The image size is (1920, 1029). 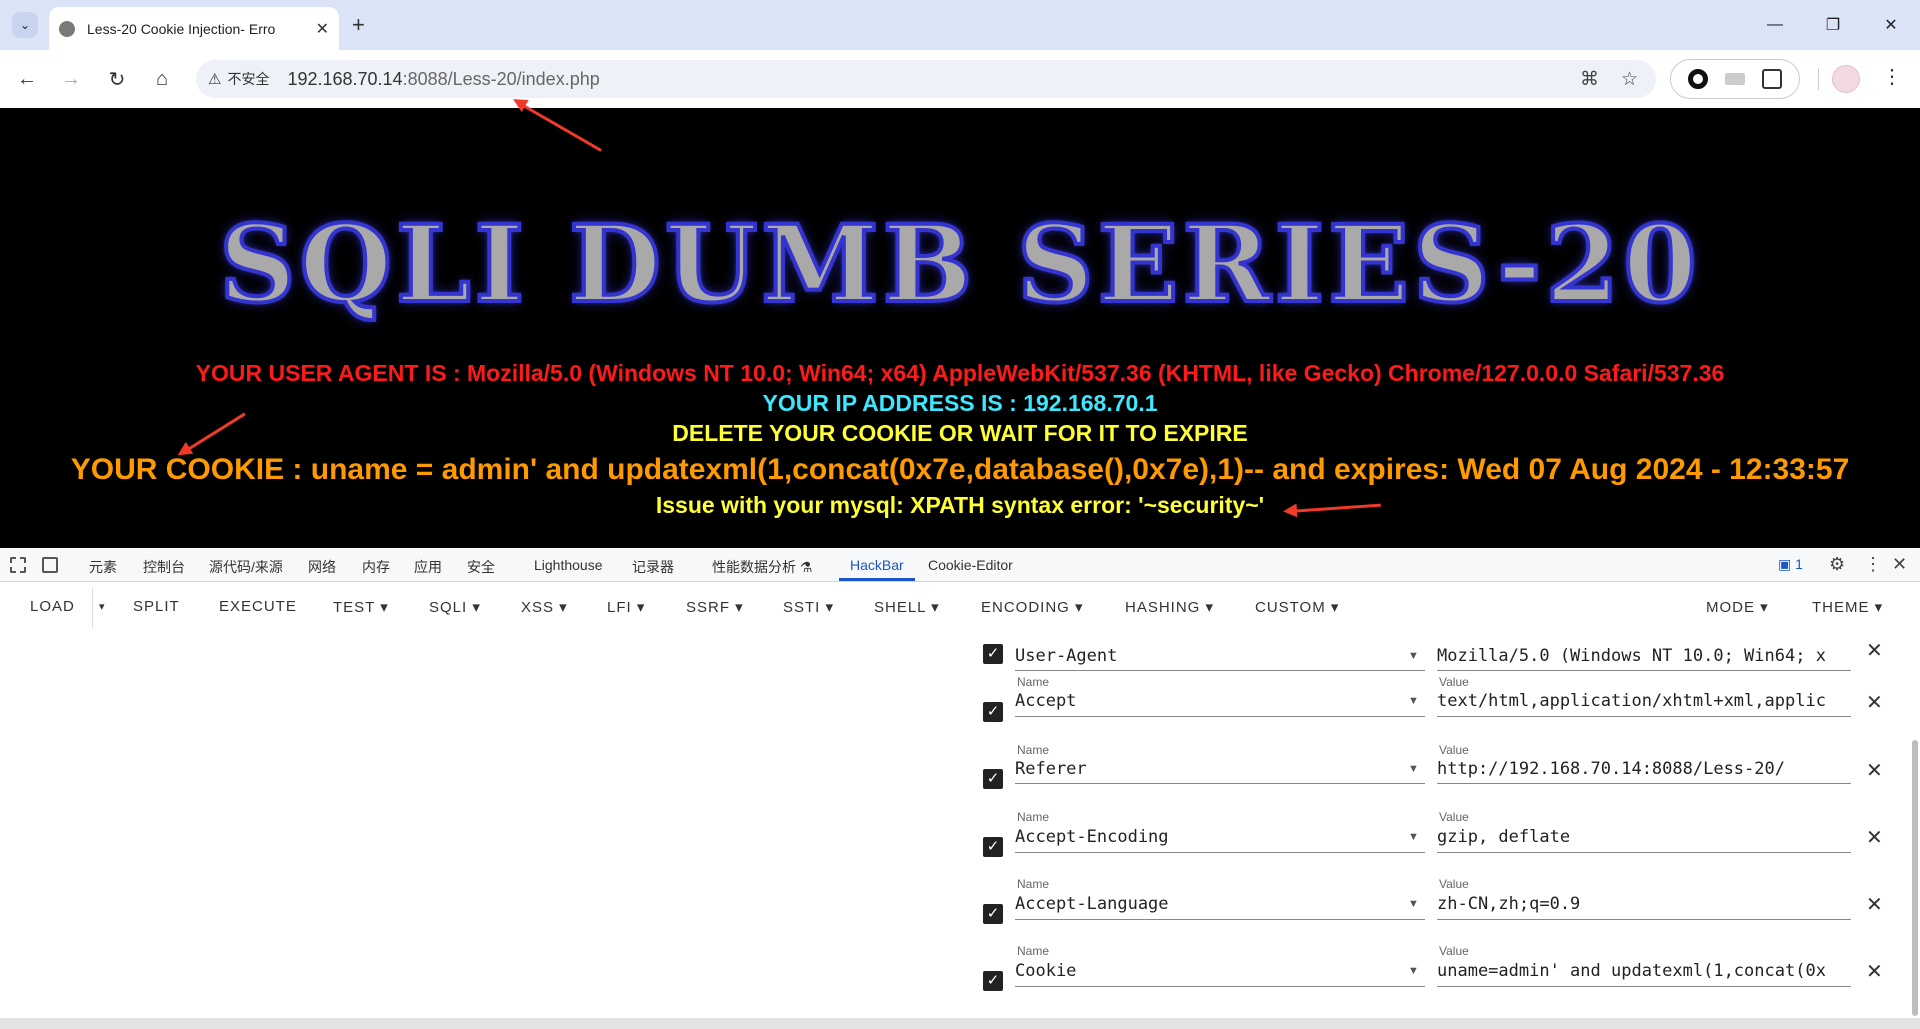 I want to click on header-name-field: Cookie, so click(x=1200, y=971).